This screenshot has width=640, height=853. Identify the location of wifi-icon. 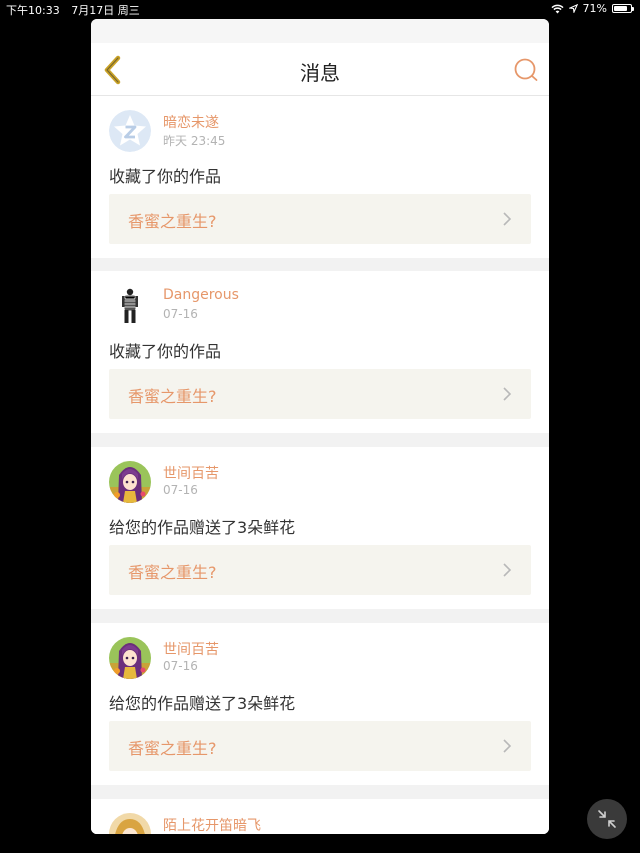
(557, 8).